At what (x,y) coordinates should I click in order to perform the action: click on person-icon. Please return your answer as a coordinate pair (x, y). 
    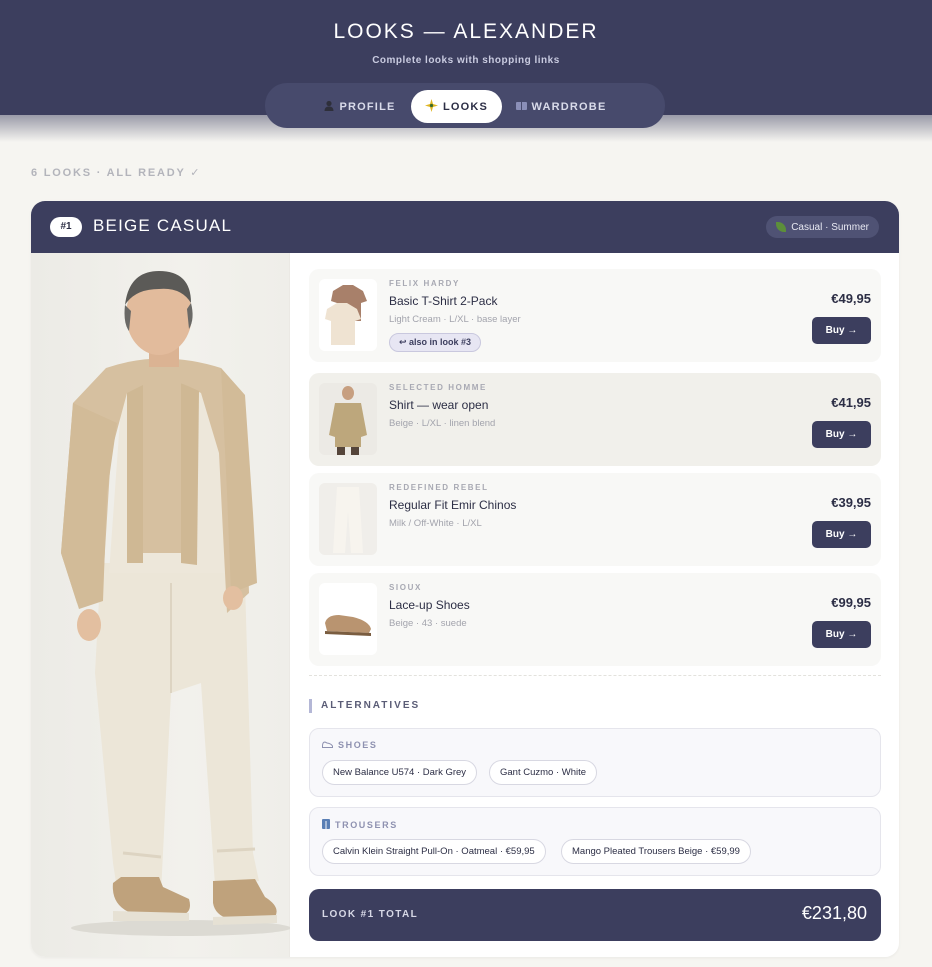
    Looking at the image, I should click on (329, 107).